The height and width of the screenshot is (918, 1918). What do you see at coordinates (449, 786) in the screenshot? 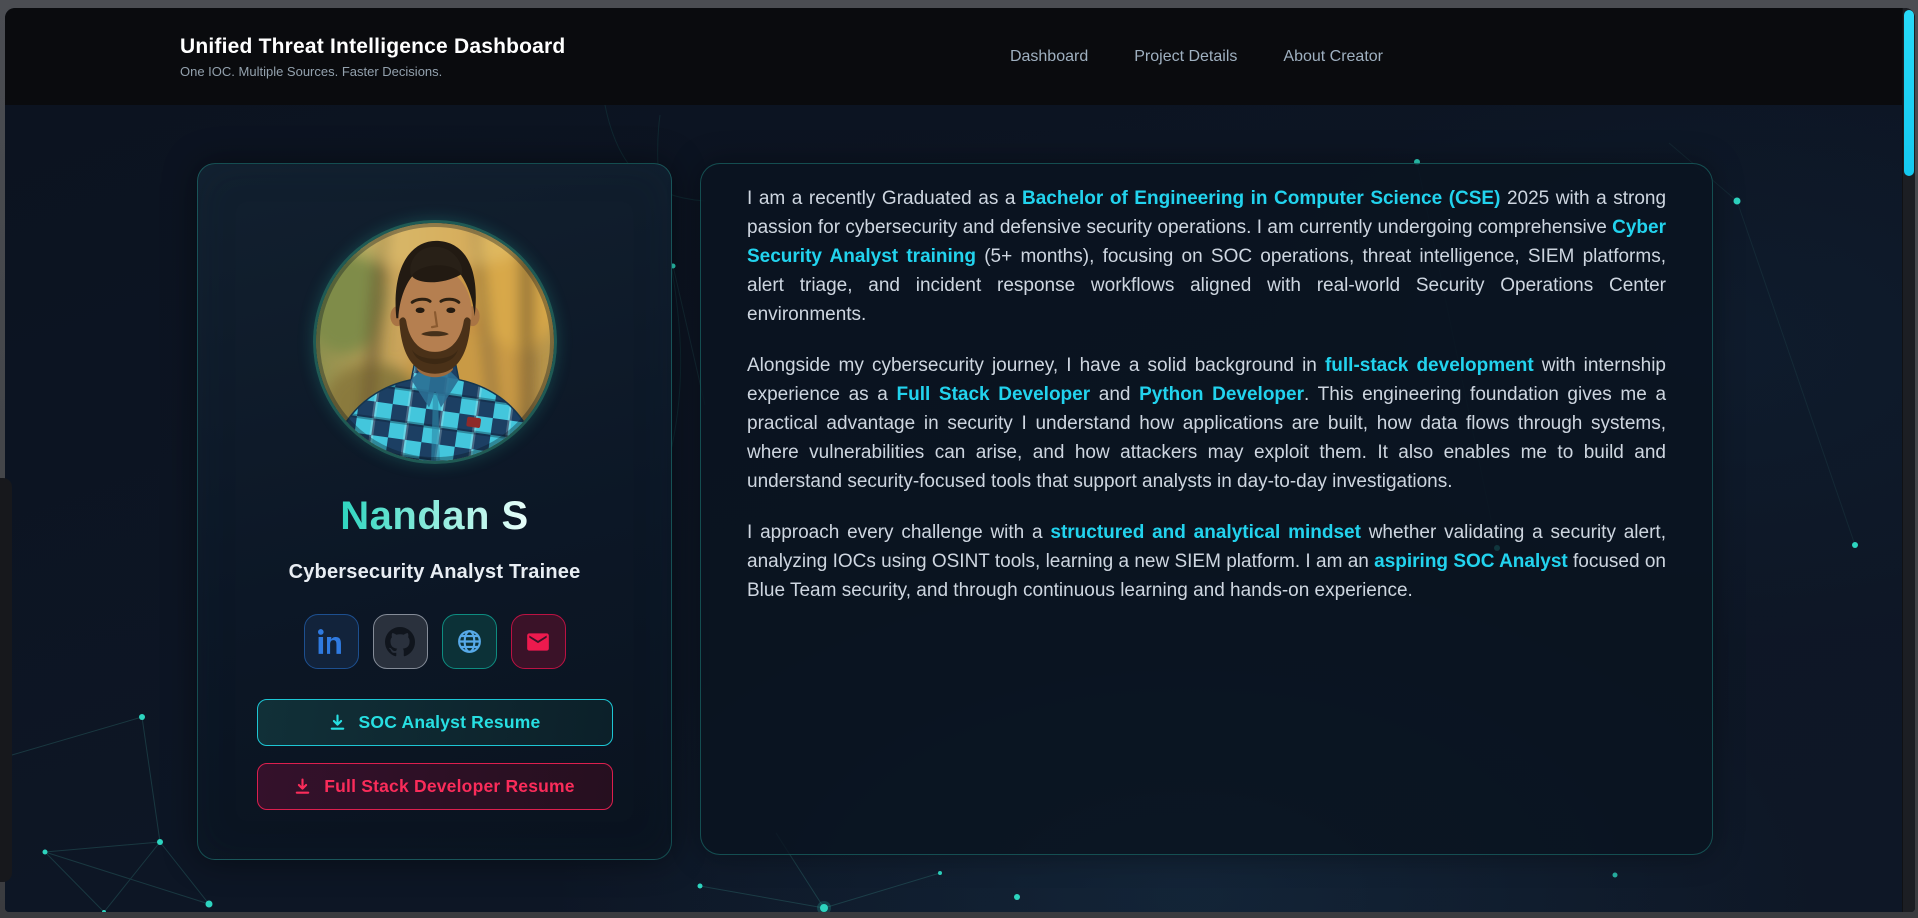
I see `fsd-resume-label: Full Stack Developer Resume` at bounding box center [449, 786].